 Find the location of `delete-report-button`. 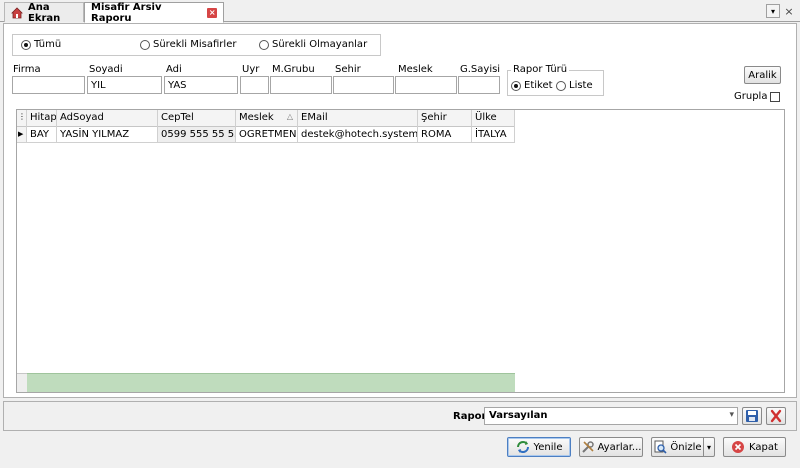

delete-report-button is located at coordinates (776, 416).